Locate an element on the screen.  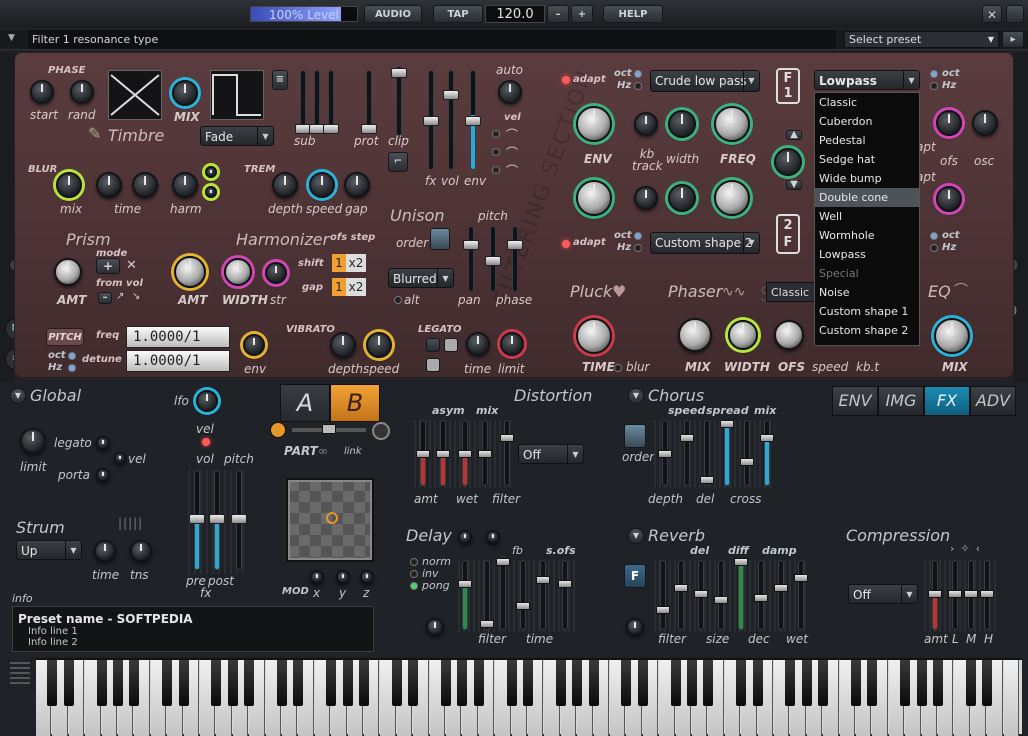
phase-start-knob is located at coordinates (42, 92).